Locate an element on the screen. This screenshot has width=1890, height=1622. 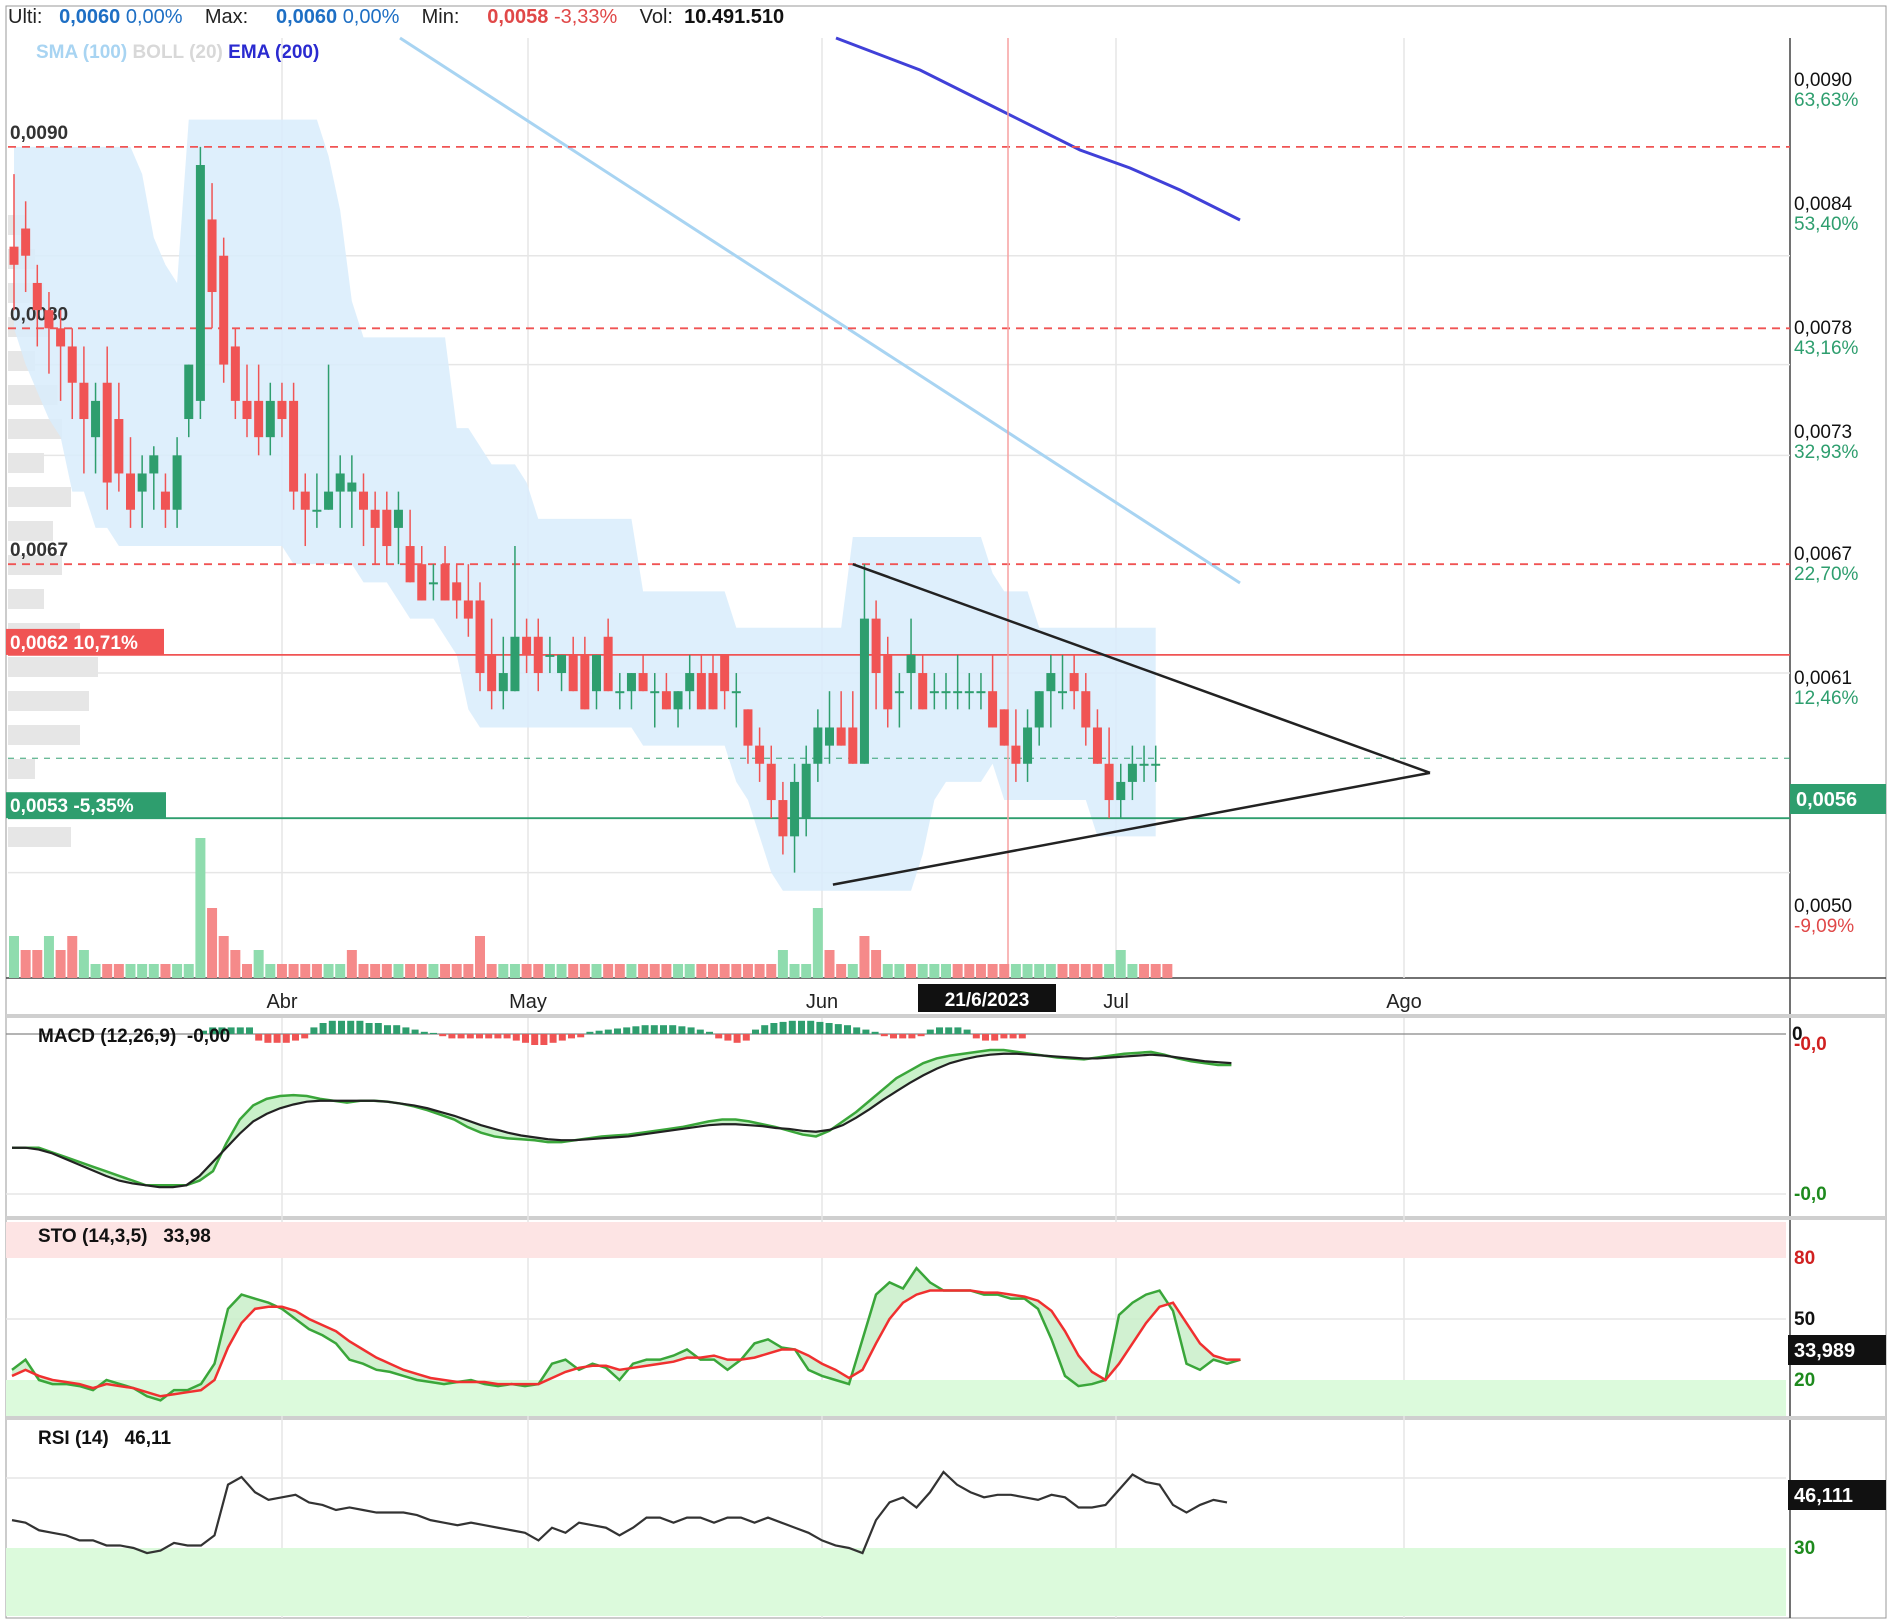
panel-divider is located at coordinates (946, 1218).